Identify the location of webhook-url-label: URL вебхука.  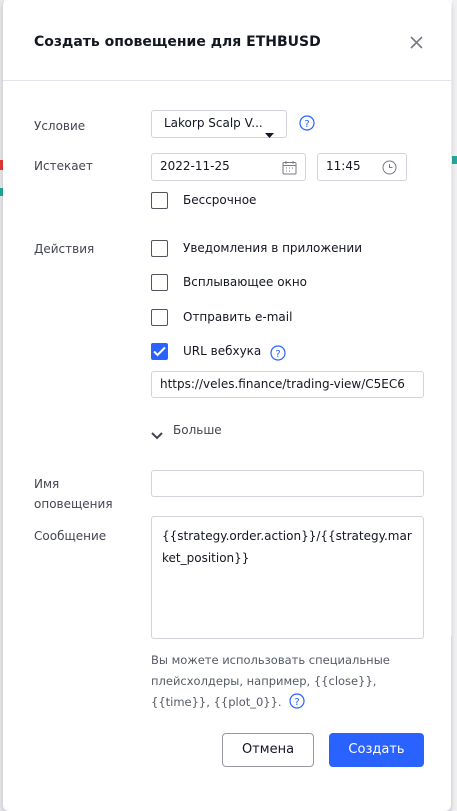
(222, 351).